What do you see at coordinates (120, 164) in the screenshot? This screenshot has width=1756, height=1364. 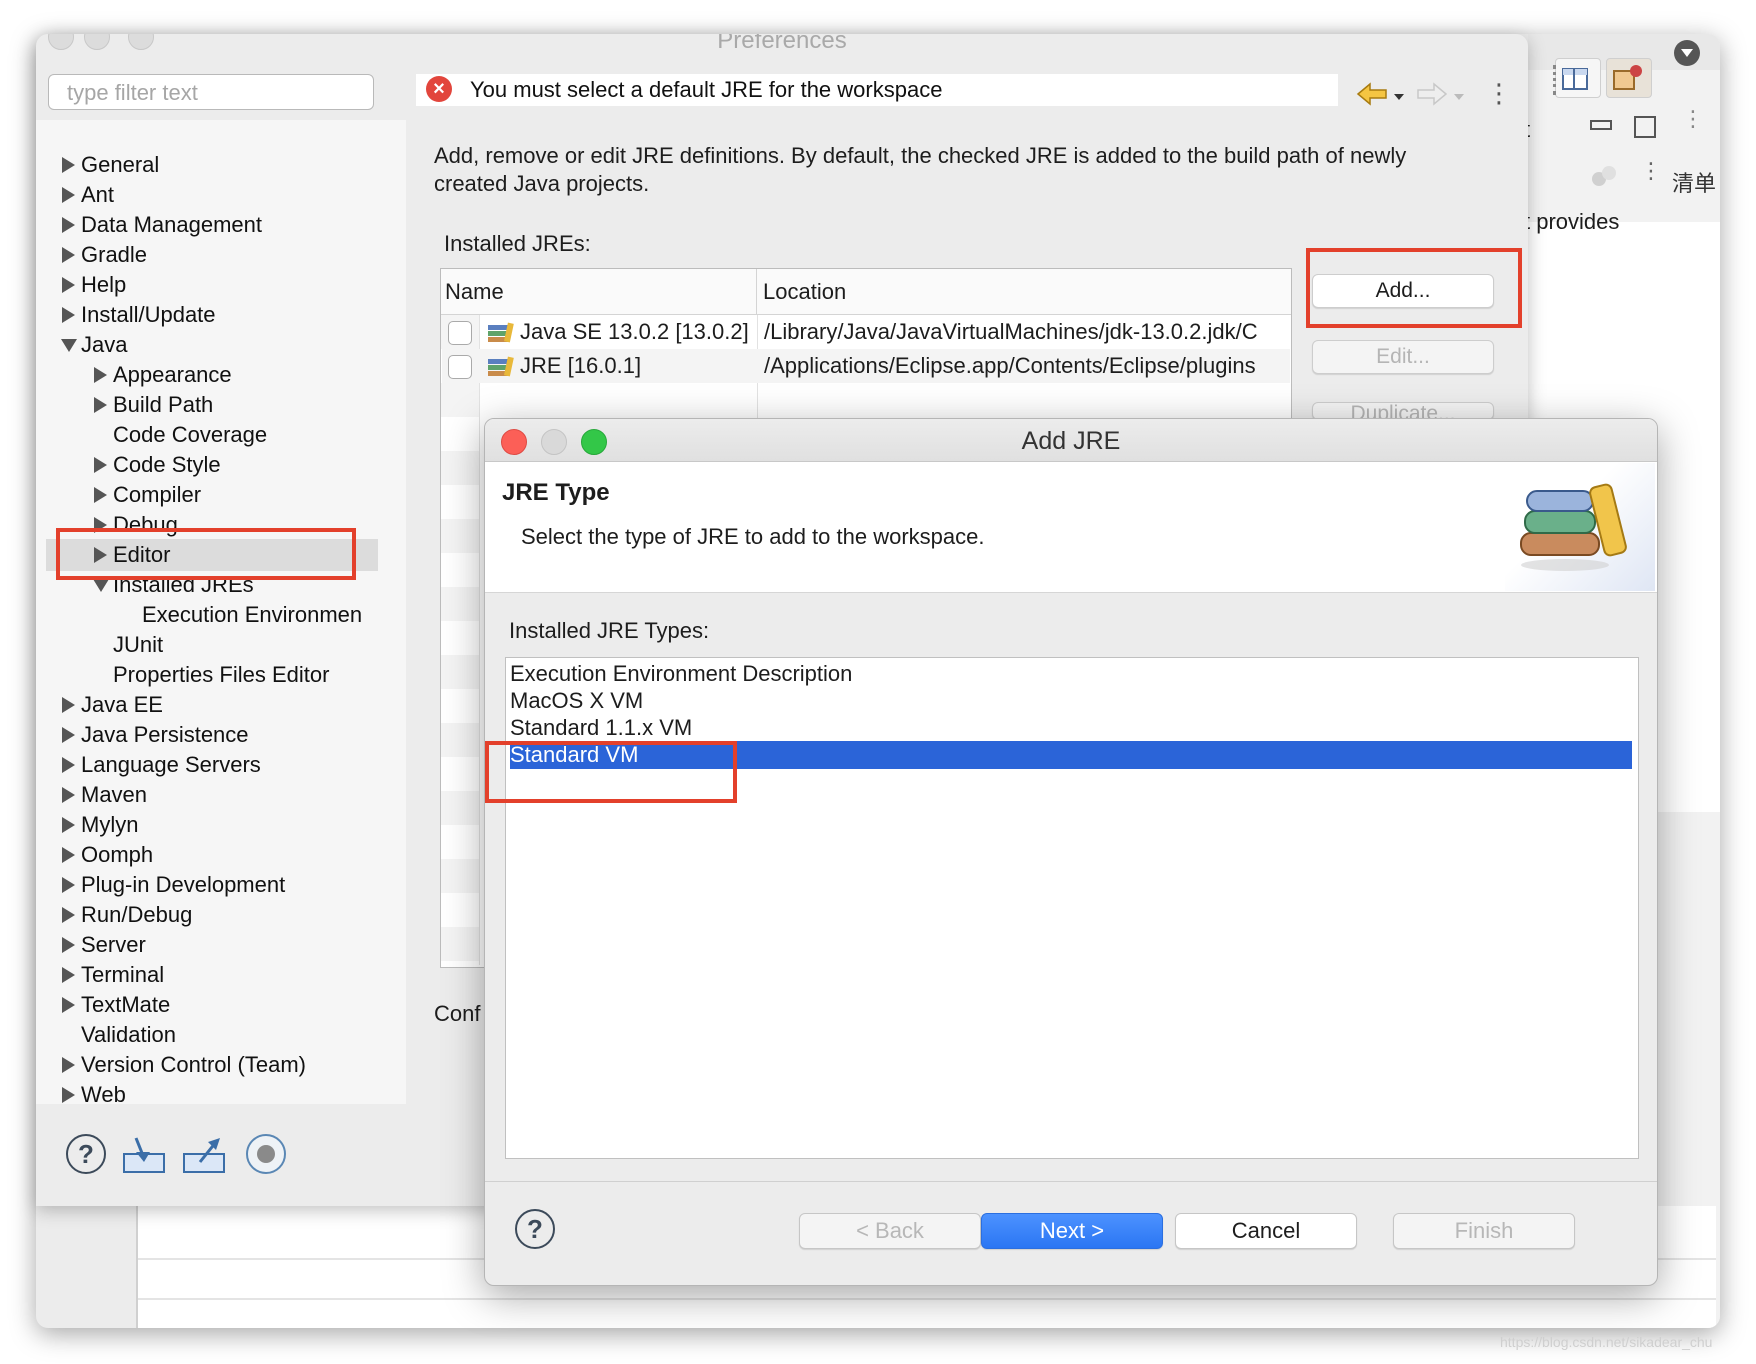 I see `tree-item-label: General` at bounding box center [120, 164].